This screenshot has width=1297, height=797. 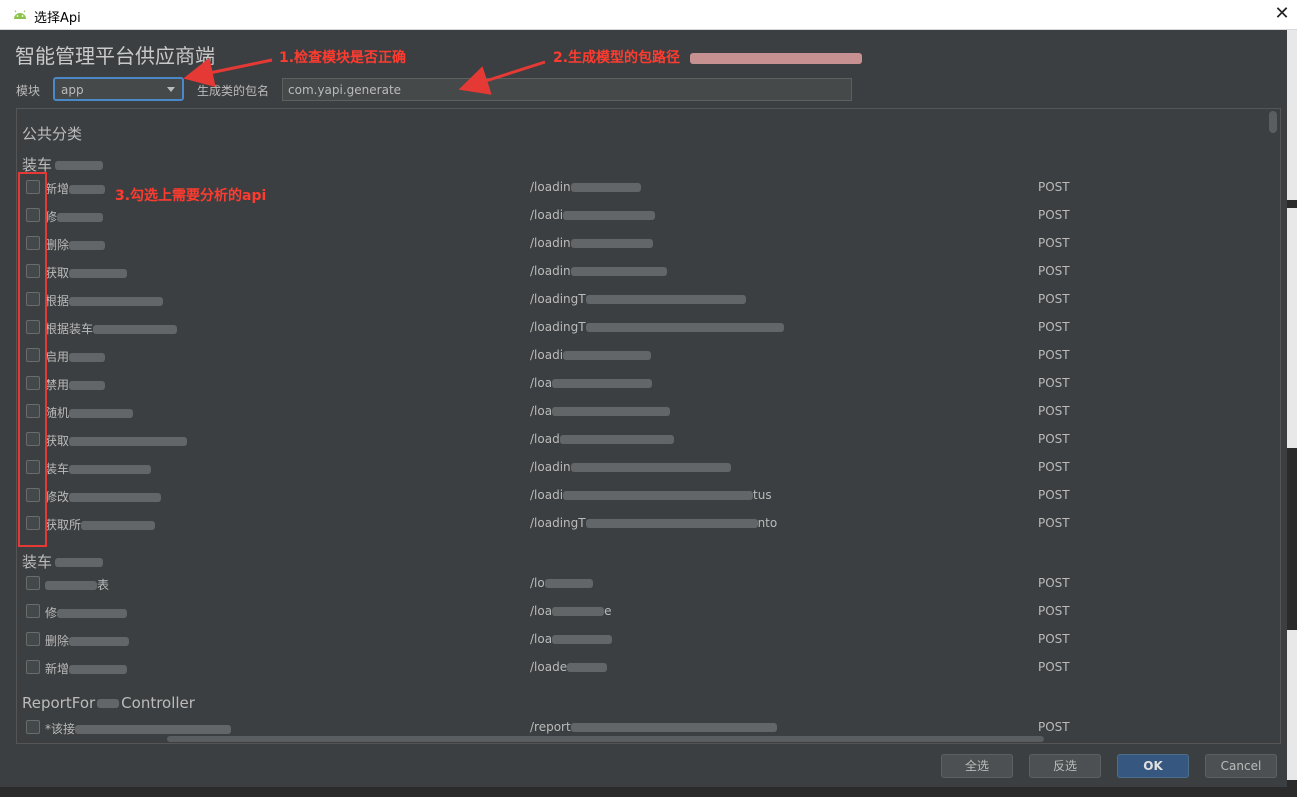 I want to click on annotation-1: 1.检查模块是否正确, so click(x=343, y=58).